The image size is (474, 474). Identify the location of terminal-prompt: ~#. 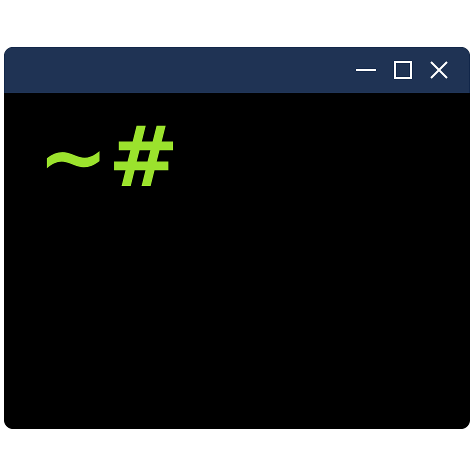
(108, 157).